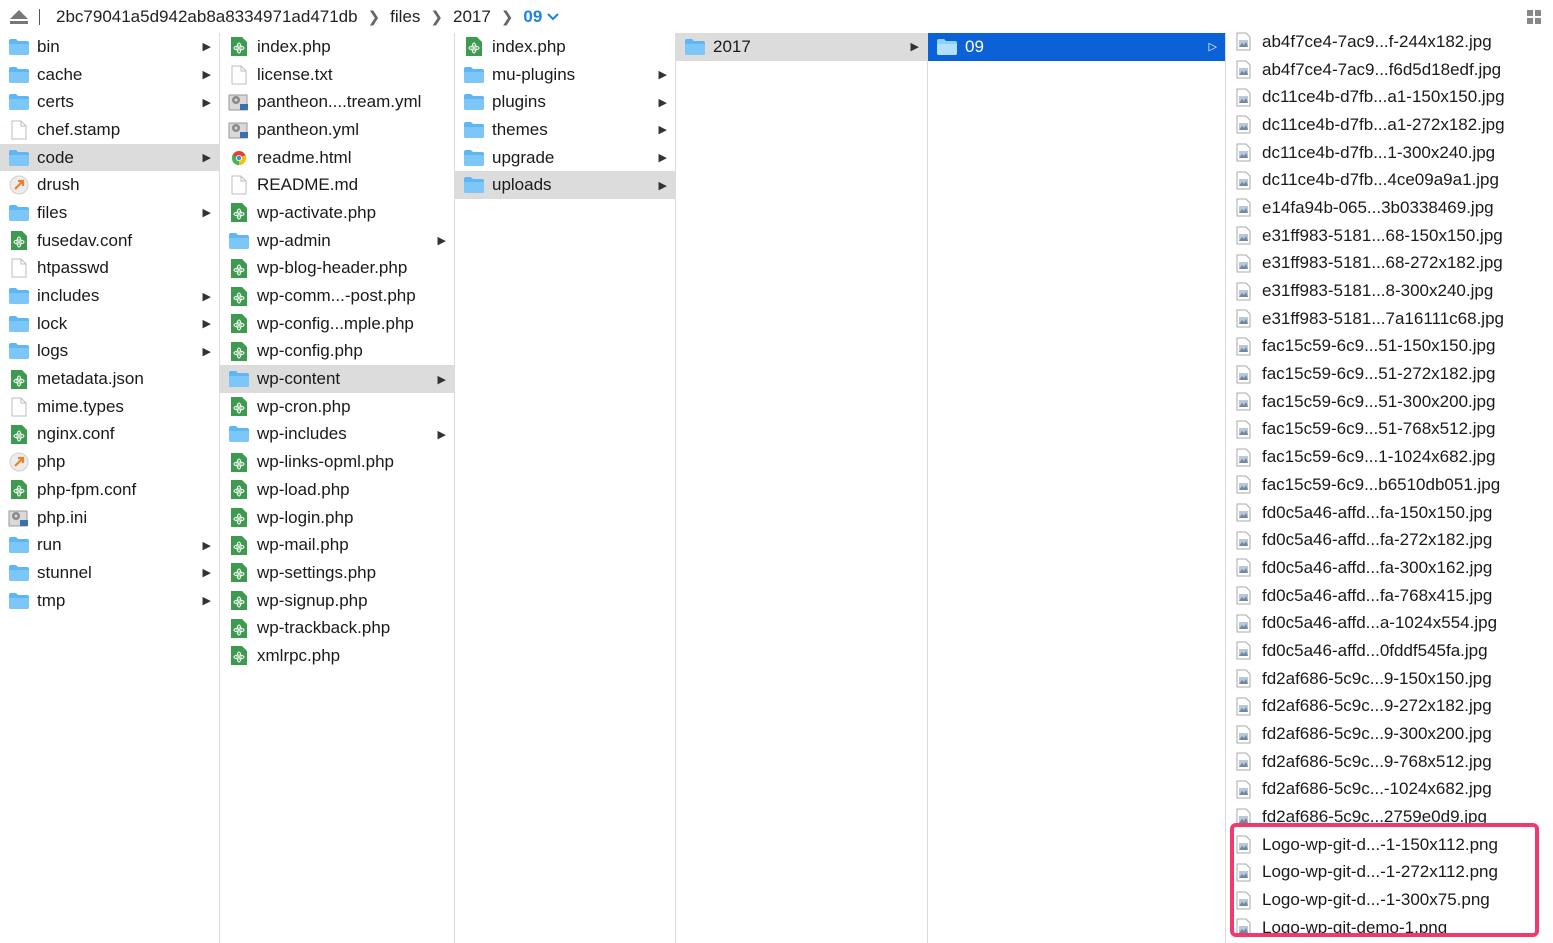  I want to click on file-item: wp-mail.php, so click(337, 545).